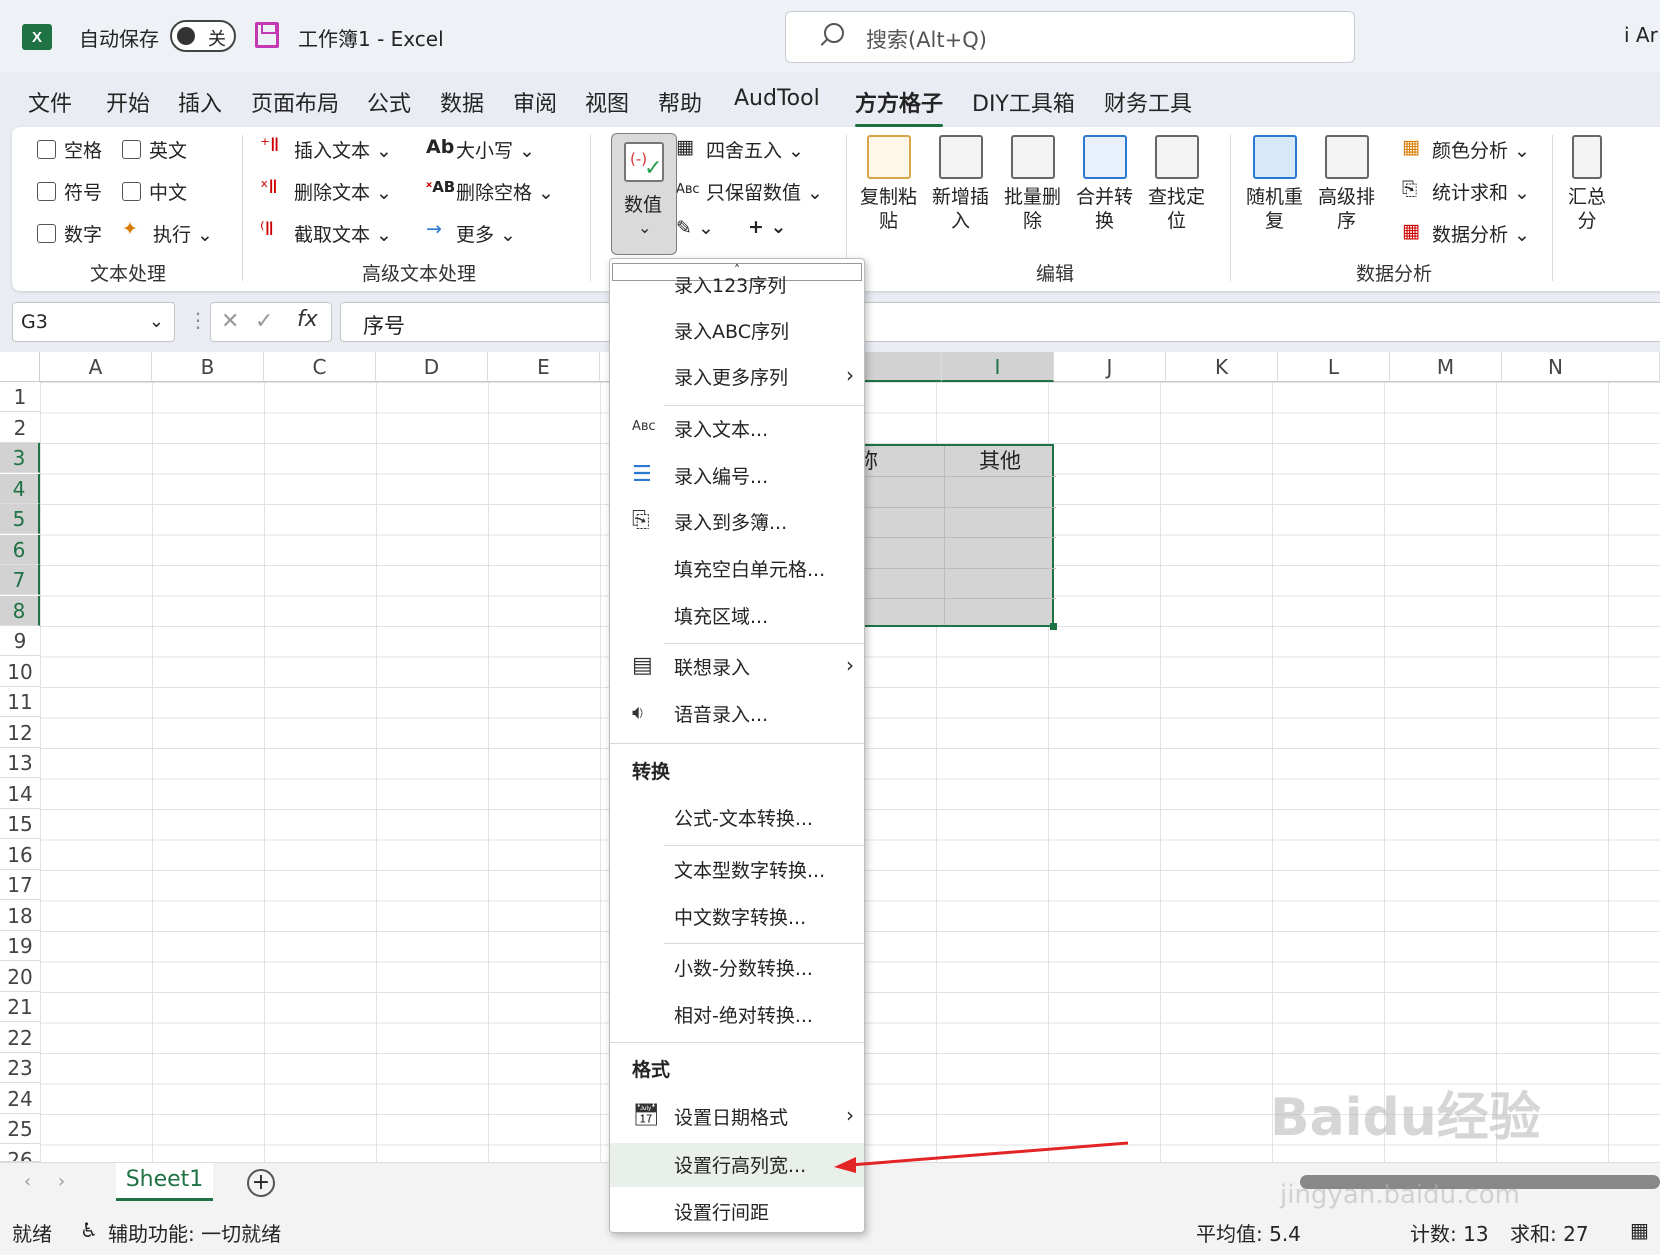  Describe the element at coordinates (1481, 149) in the screenshot. I see `color-analysis-button: 颜色分析 ⌄` at that location.